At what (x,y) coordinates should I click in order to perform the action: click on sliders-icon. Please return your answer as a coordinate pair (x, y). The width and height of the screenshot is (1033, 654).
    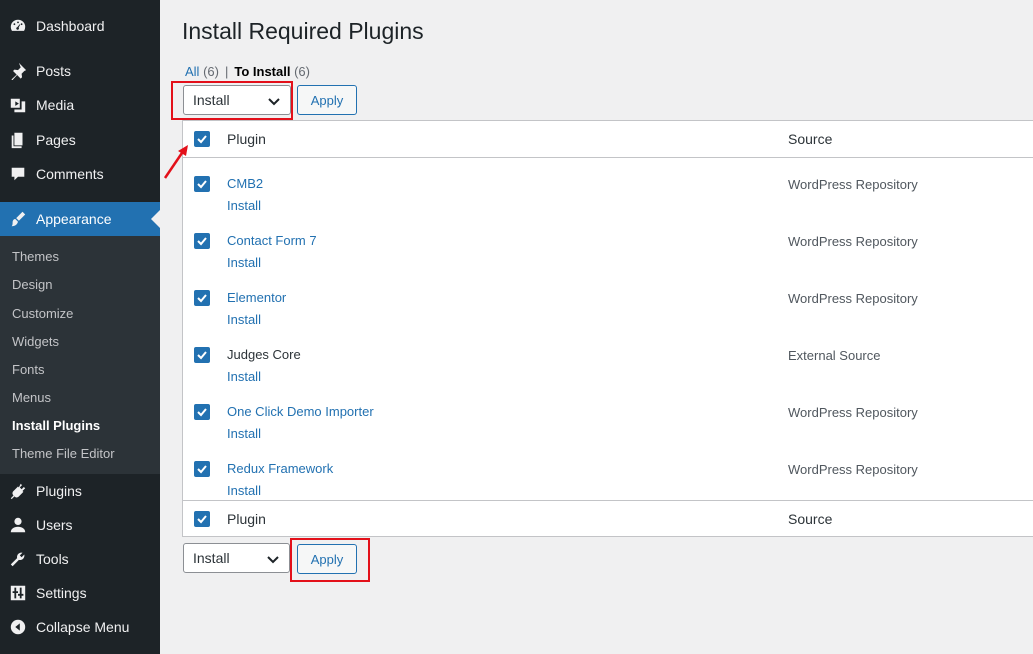
    Looking at the image, I should click on (18, 593).